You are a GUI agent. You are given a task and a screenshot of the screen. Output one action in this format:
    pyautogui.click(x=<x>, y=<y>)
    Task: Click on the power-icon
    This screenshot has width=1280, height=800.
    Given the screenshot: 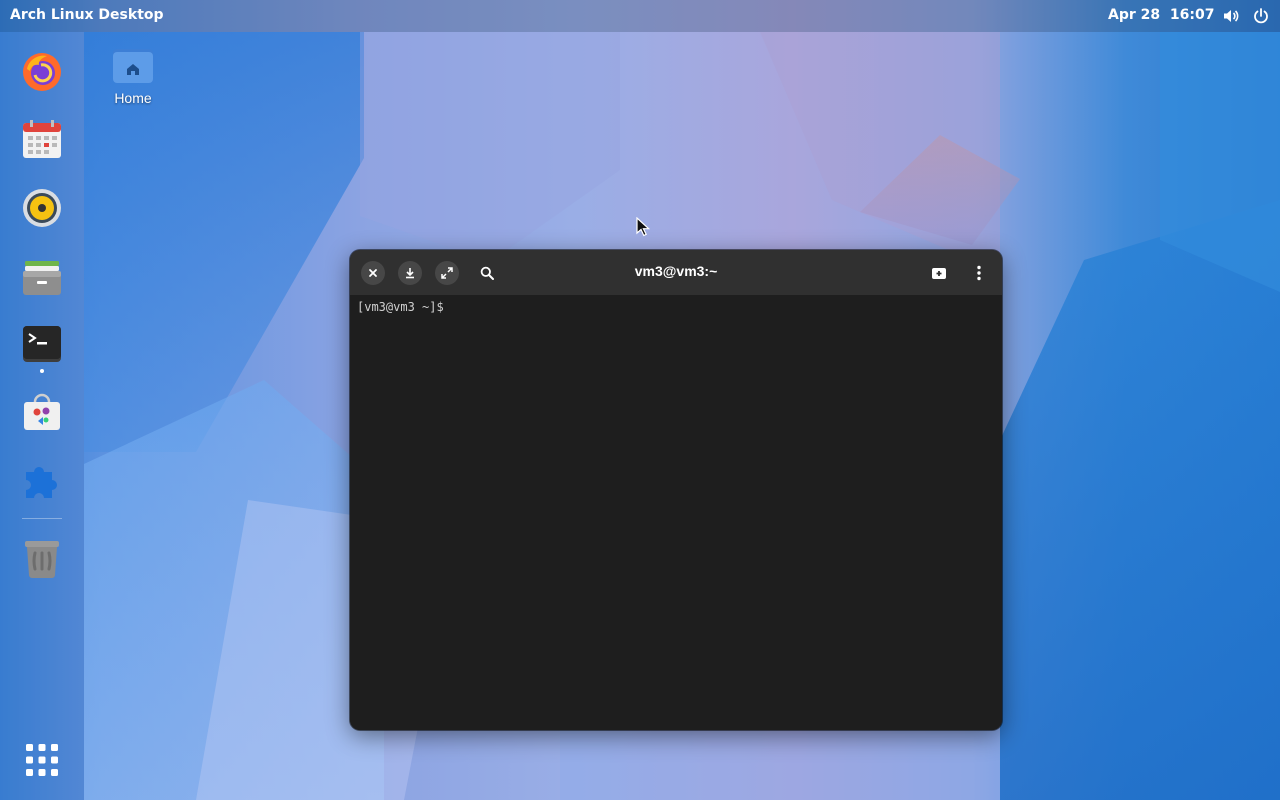 What is the action you would take?
    pyautogui.click(x=1261, y=16)
    